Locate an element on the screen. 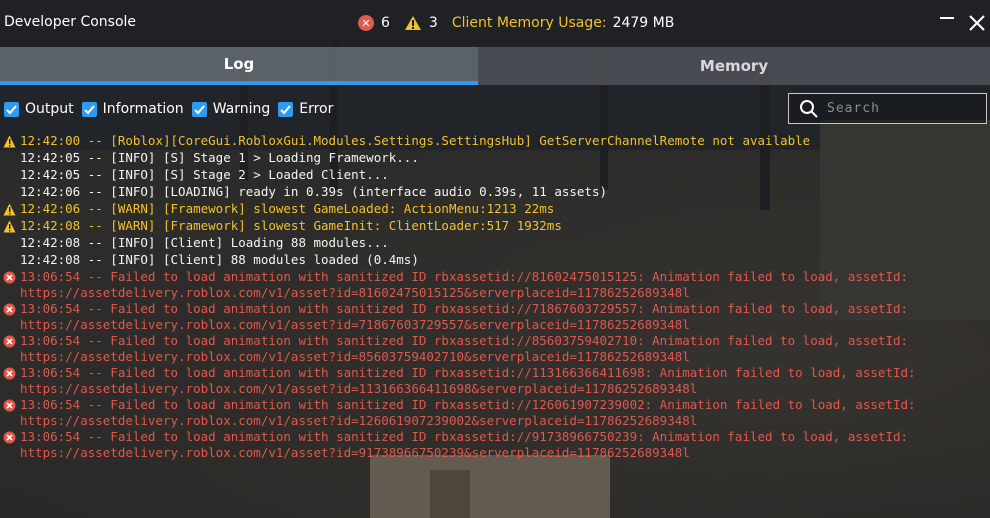 The width and height of the screenshot is (990, 518). error-count: 6 is located at coordinates (385, 23).